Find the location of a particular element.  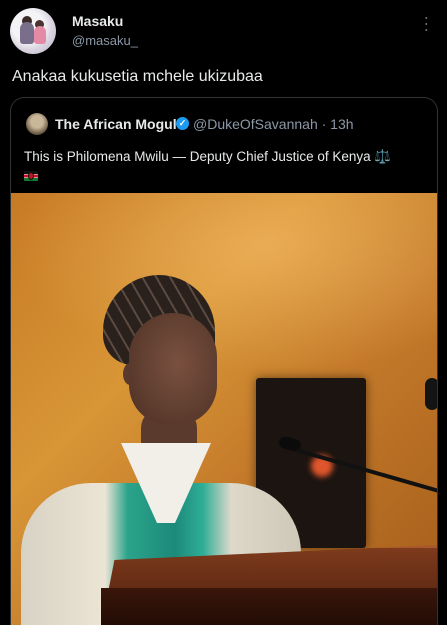

author-handle: @masaku_ is located at coordinates (105, 40).